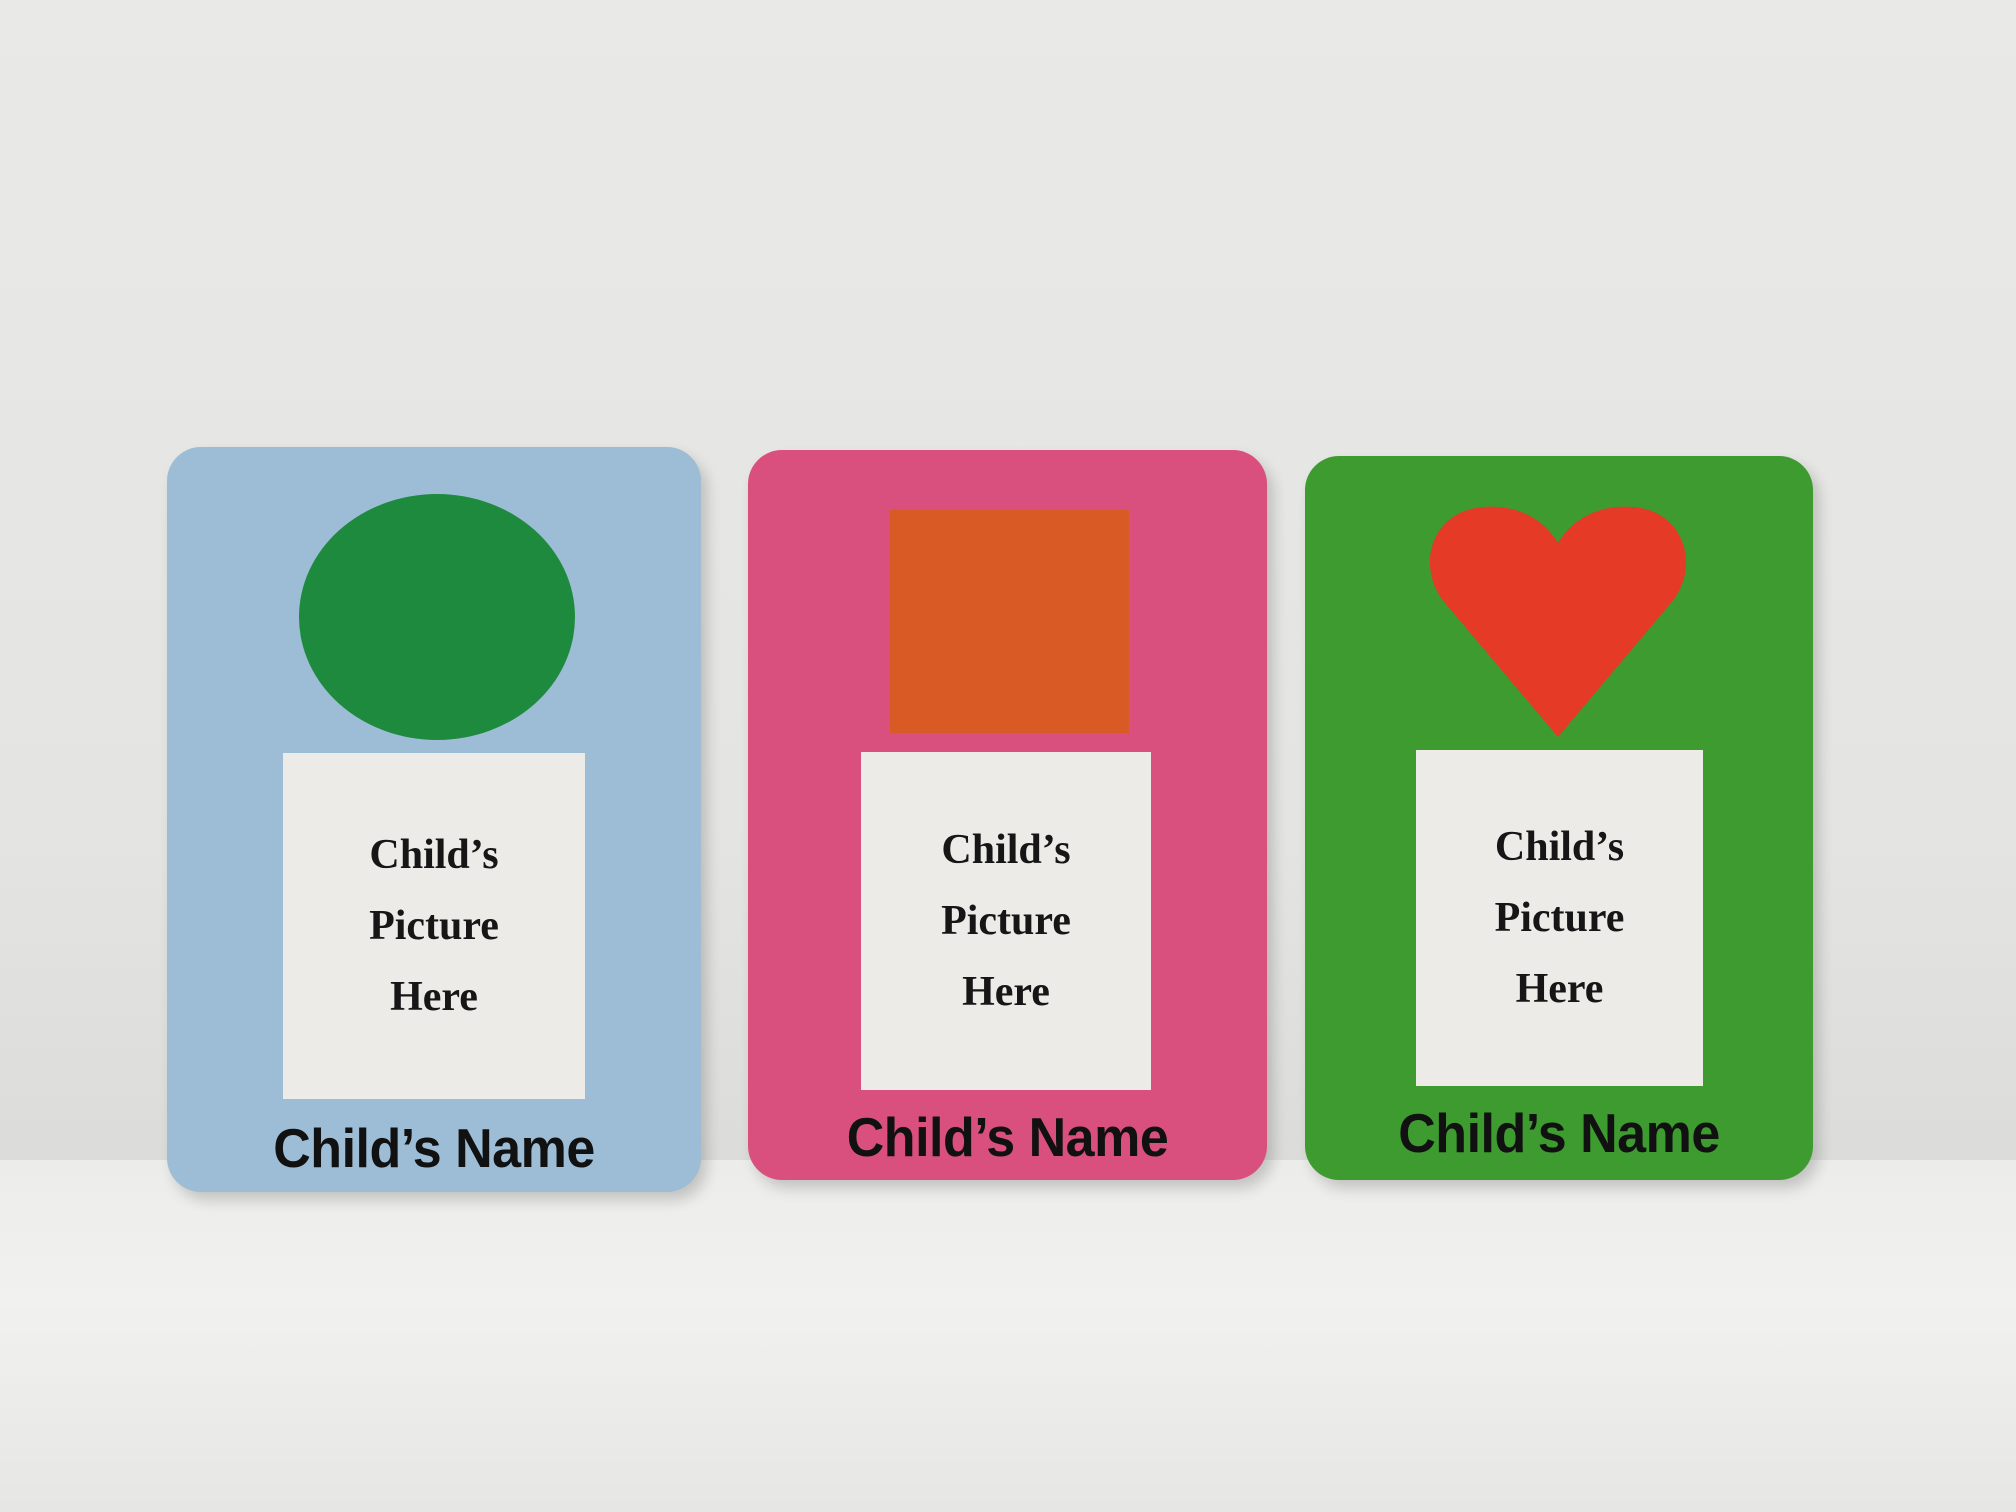  Describe the element at coordinates (1009, 621) in the screenshot. I see `square-shape` at that location.